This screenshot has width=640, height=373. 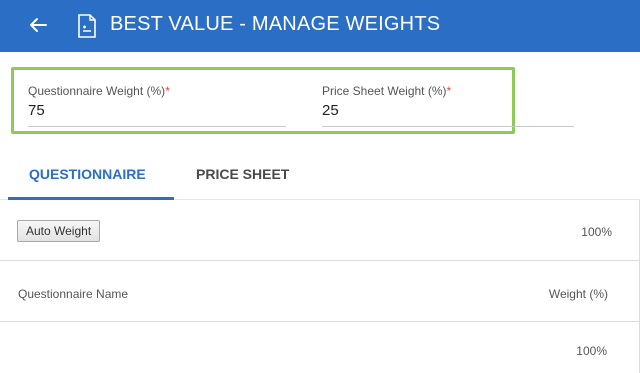 What do you see at coordinates (38, 25) in the screenshot?
I see `arrow-left-icon` at bounding box center [38, 25].